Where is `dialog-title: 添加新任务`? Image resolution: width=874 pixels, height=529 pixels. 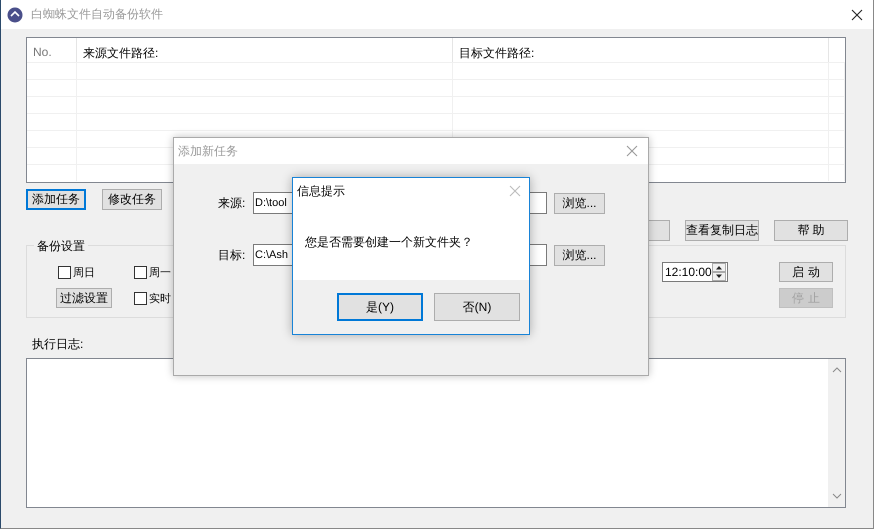
dialog-title: 添加新任务 is located at coordinates (208, 151).